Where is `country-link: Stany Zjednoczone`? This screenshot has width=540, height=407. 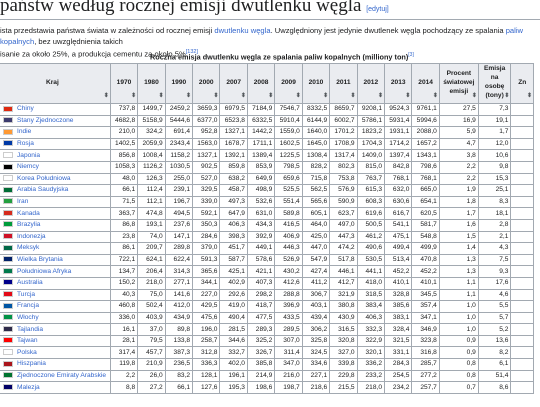 country-link: Stany Zjednoczone is located at coordinates (45, 120).